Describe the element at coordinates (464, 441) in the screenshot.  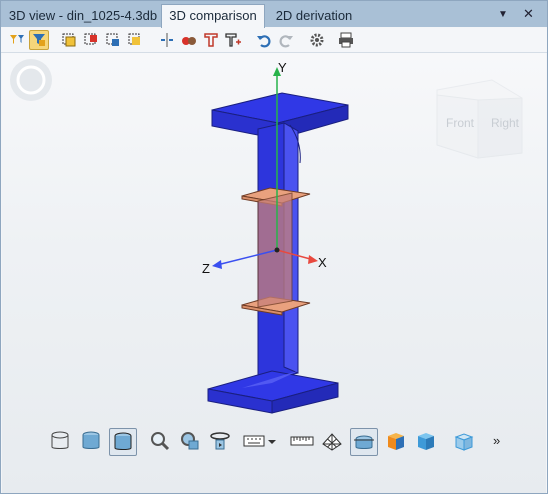
I see `transparent-cube-icon` at that location.